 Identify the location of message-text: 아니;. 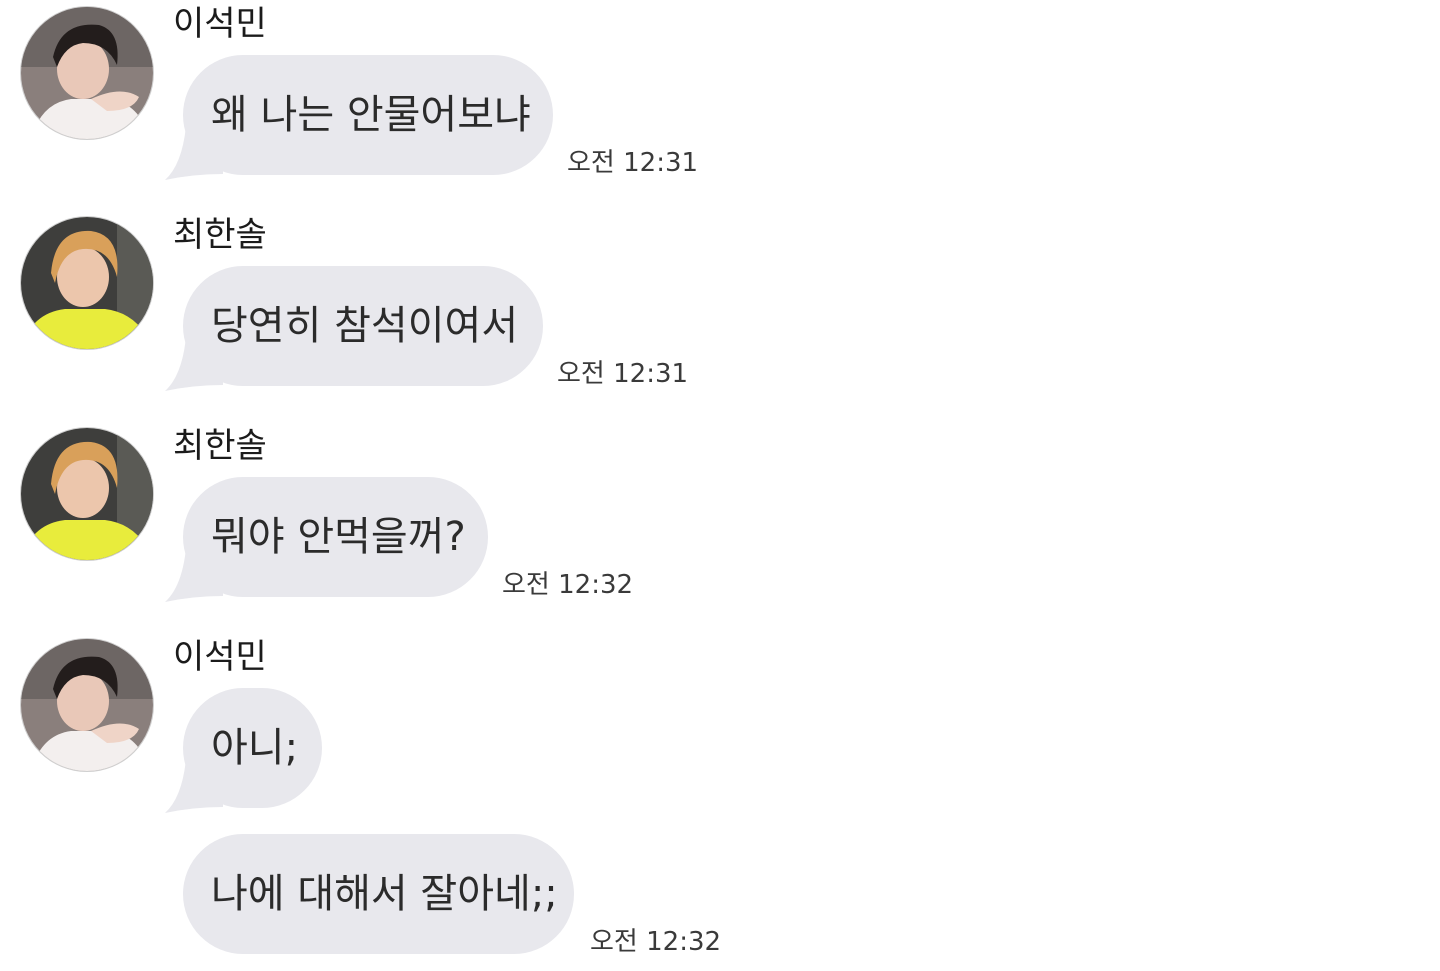
(255, 748).